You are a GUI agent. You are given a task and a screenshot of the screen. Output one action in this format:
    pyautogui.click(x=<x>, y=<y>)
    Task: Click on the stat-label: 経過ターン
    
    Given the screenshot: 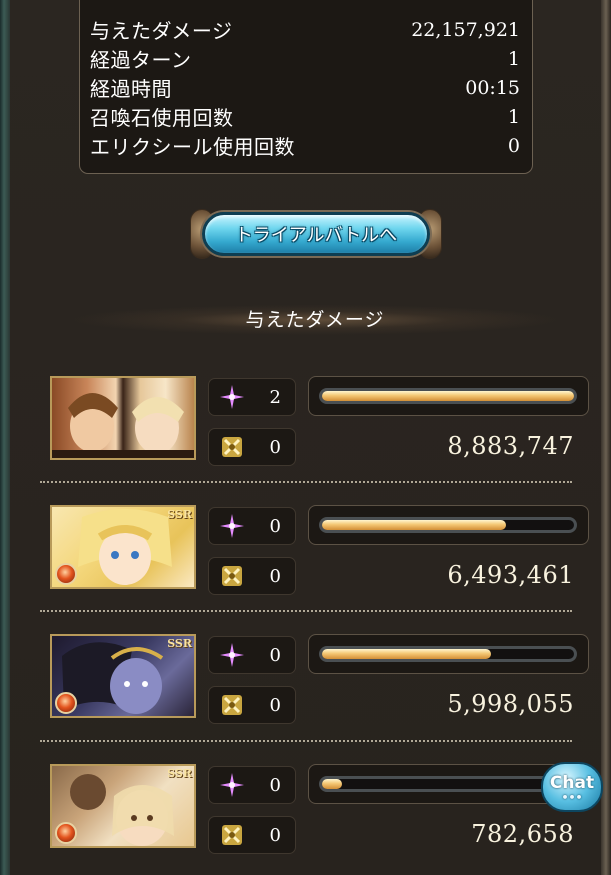 What is the action you would take?
    pyautogui.click(x=141, y=60)
    